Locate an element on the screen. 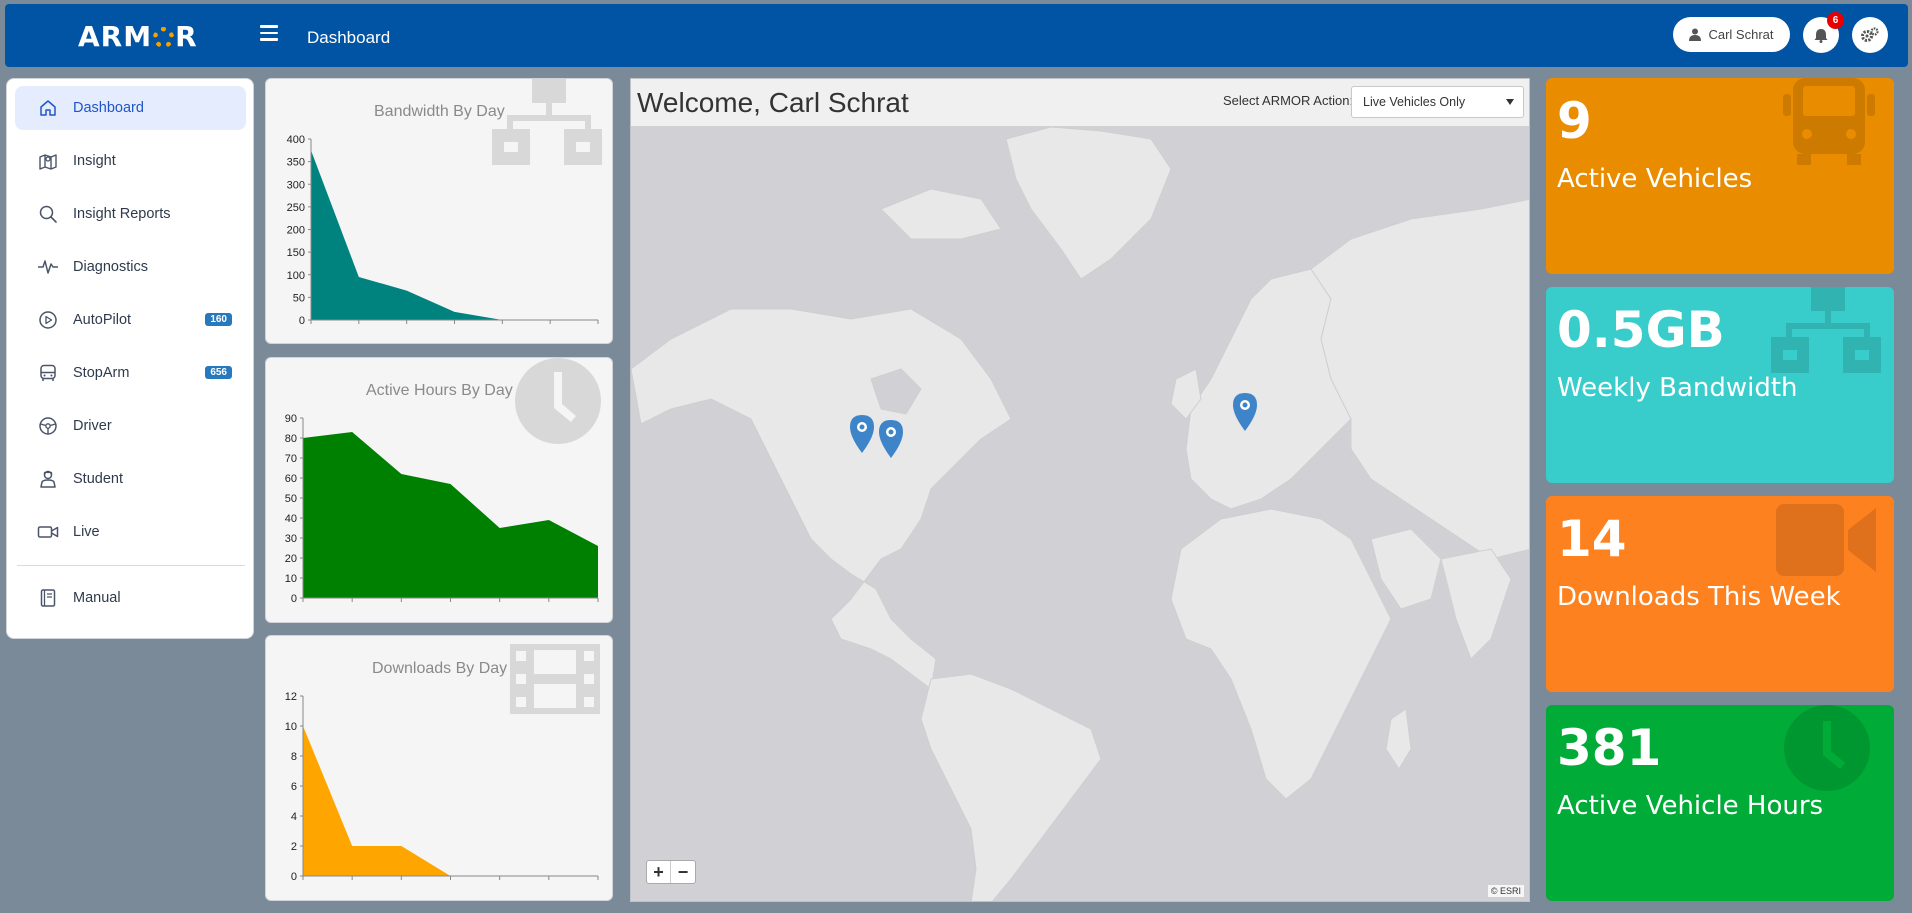 The image size is (1912, 913). top-bar: ARM R Dashboard is located at coordinates (956, 35).